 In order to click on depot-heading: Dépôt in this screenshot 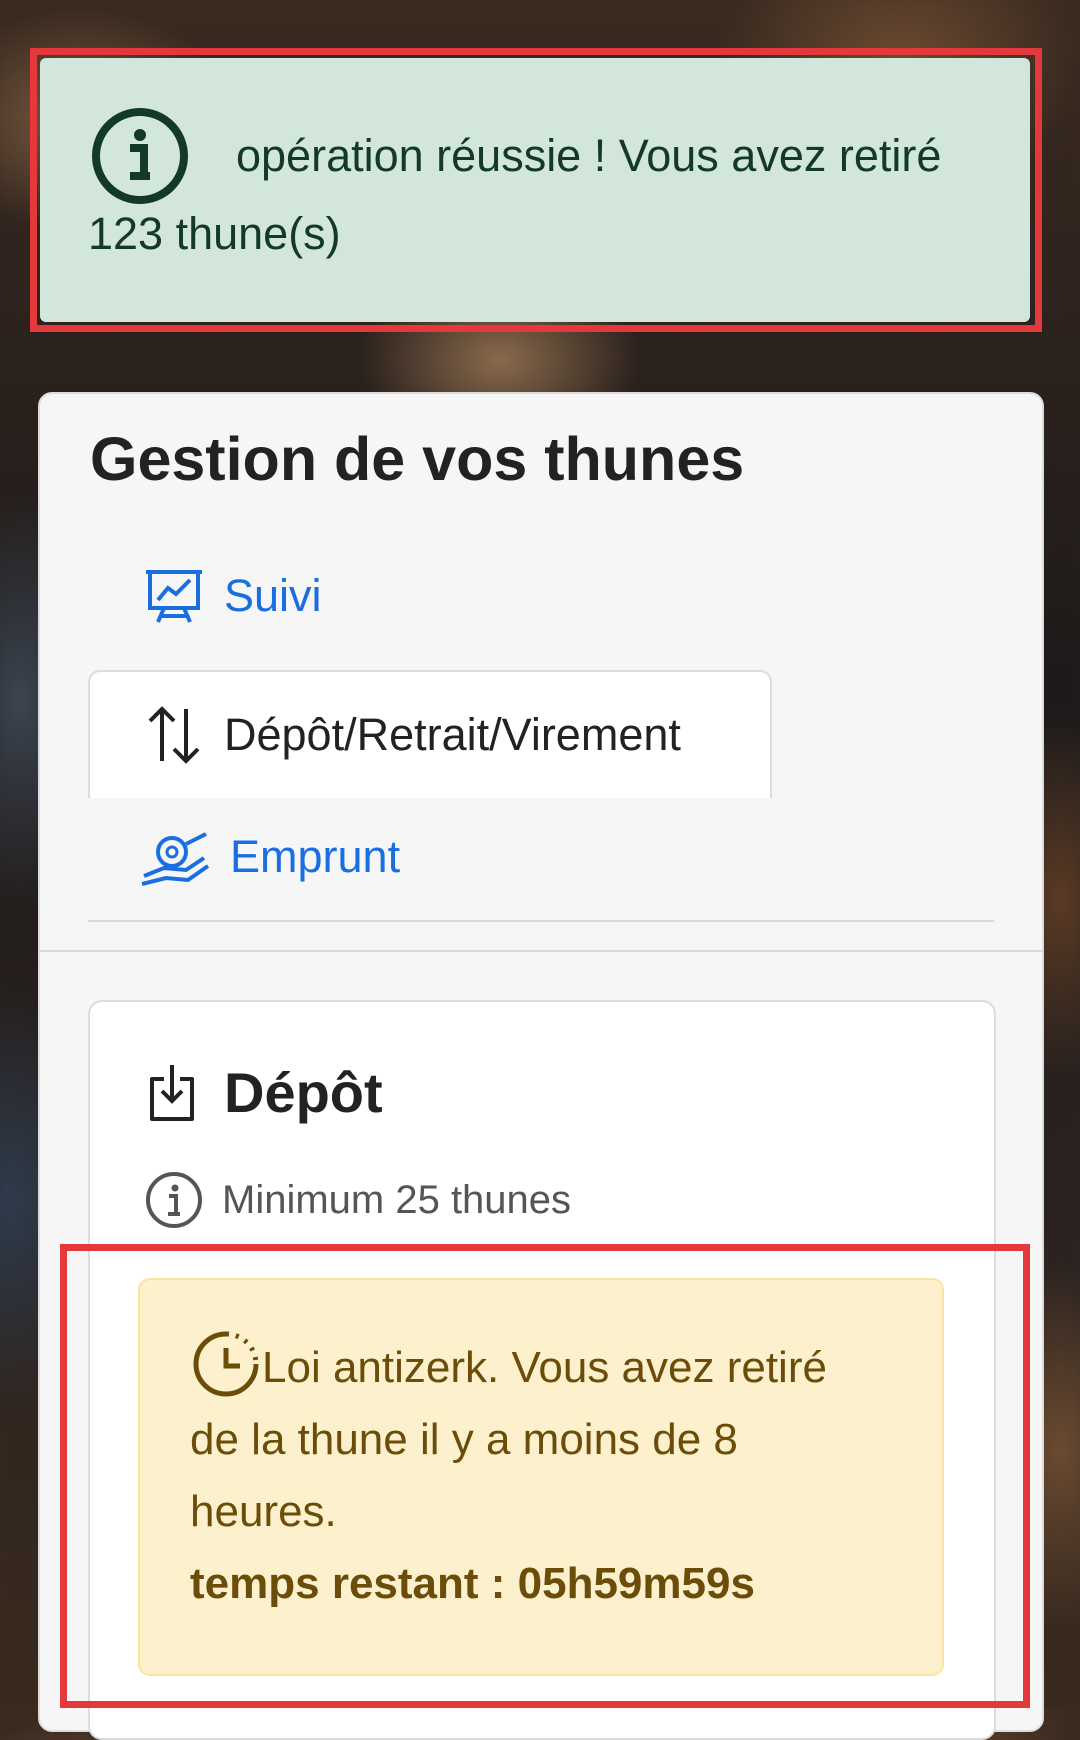, I will do `click(264, 1092)`.